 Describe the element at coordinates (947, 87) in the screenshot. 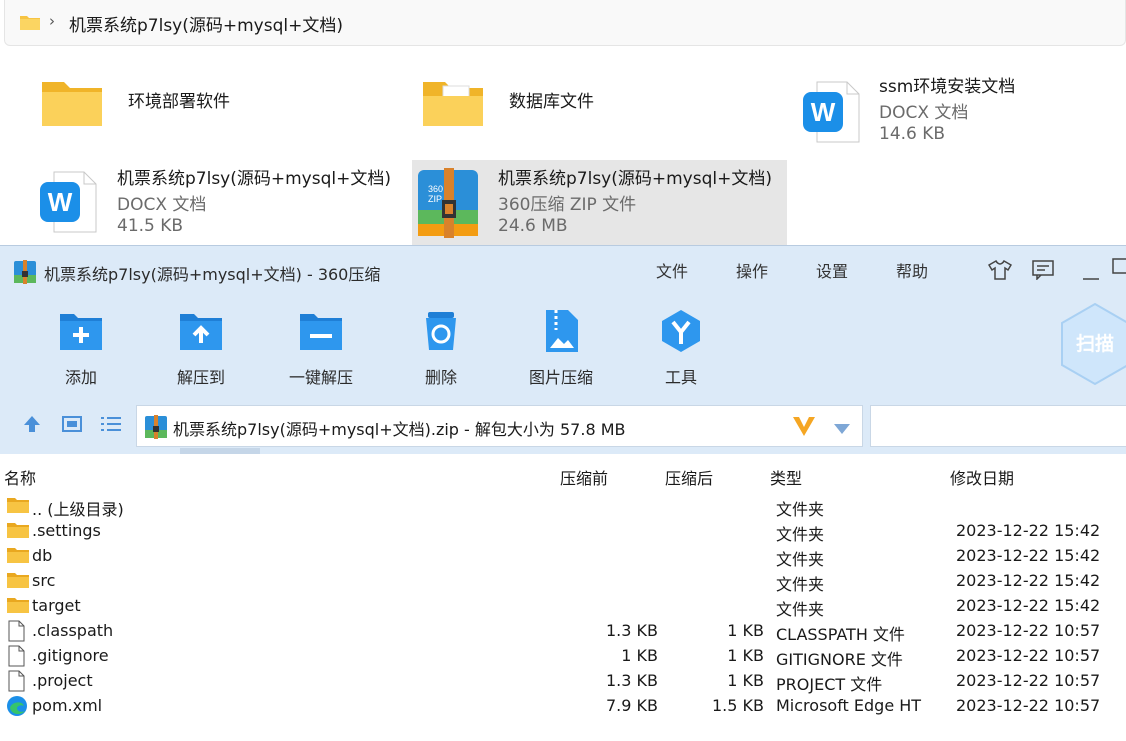

I see `tile-name: ssm环境安装文档` at that location.